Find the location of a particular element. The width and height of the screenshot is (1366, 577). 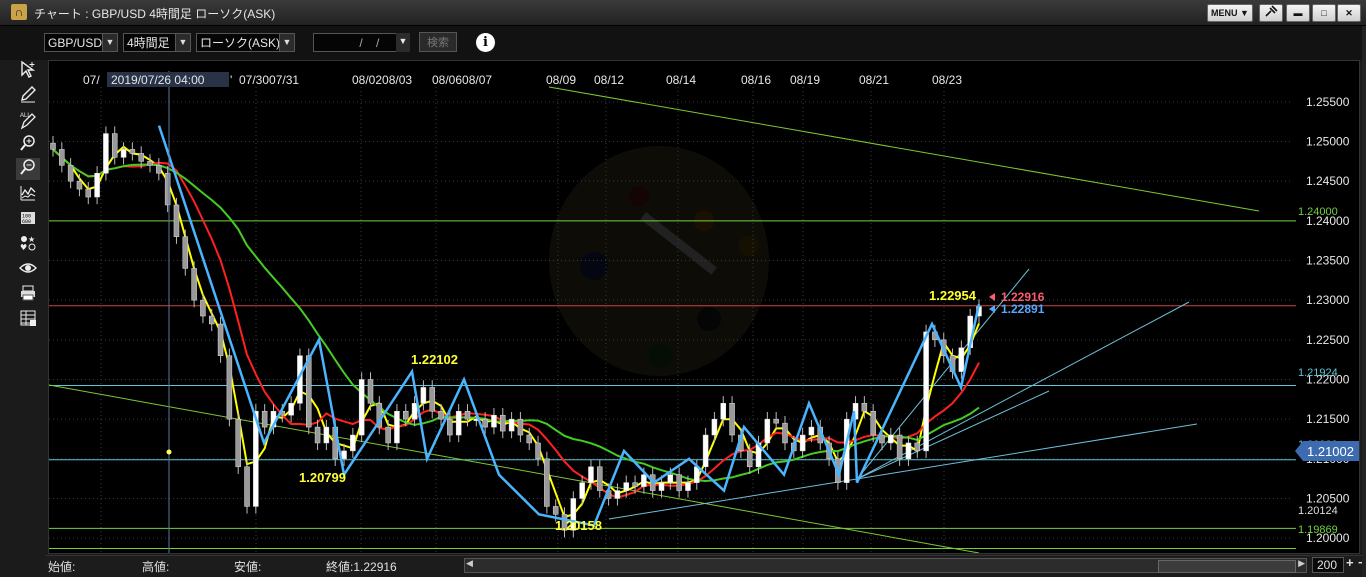

crosshair-date-label: 2019/07/26 04:00 is located at coordinates (158, 80).